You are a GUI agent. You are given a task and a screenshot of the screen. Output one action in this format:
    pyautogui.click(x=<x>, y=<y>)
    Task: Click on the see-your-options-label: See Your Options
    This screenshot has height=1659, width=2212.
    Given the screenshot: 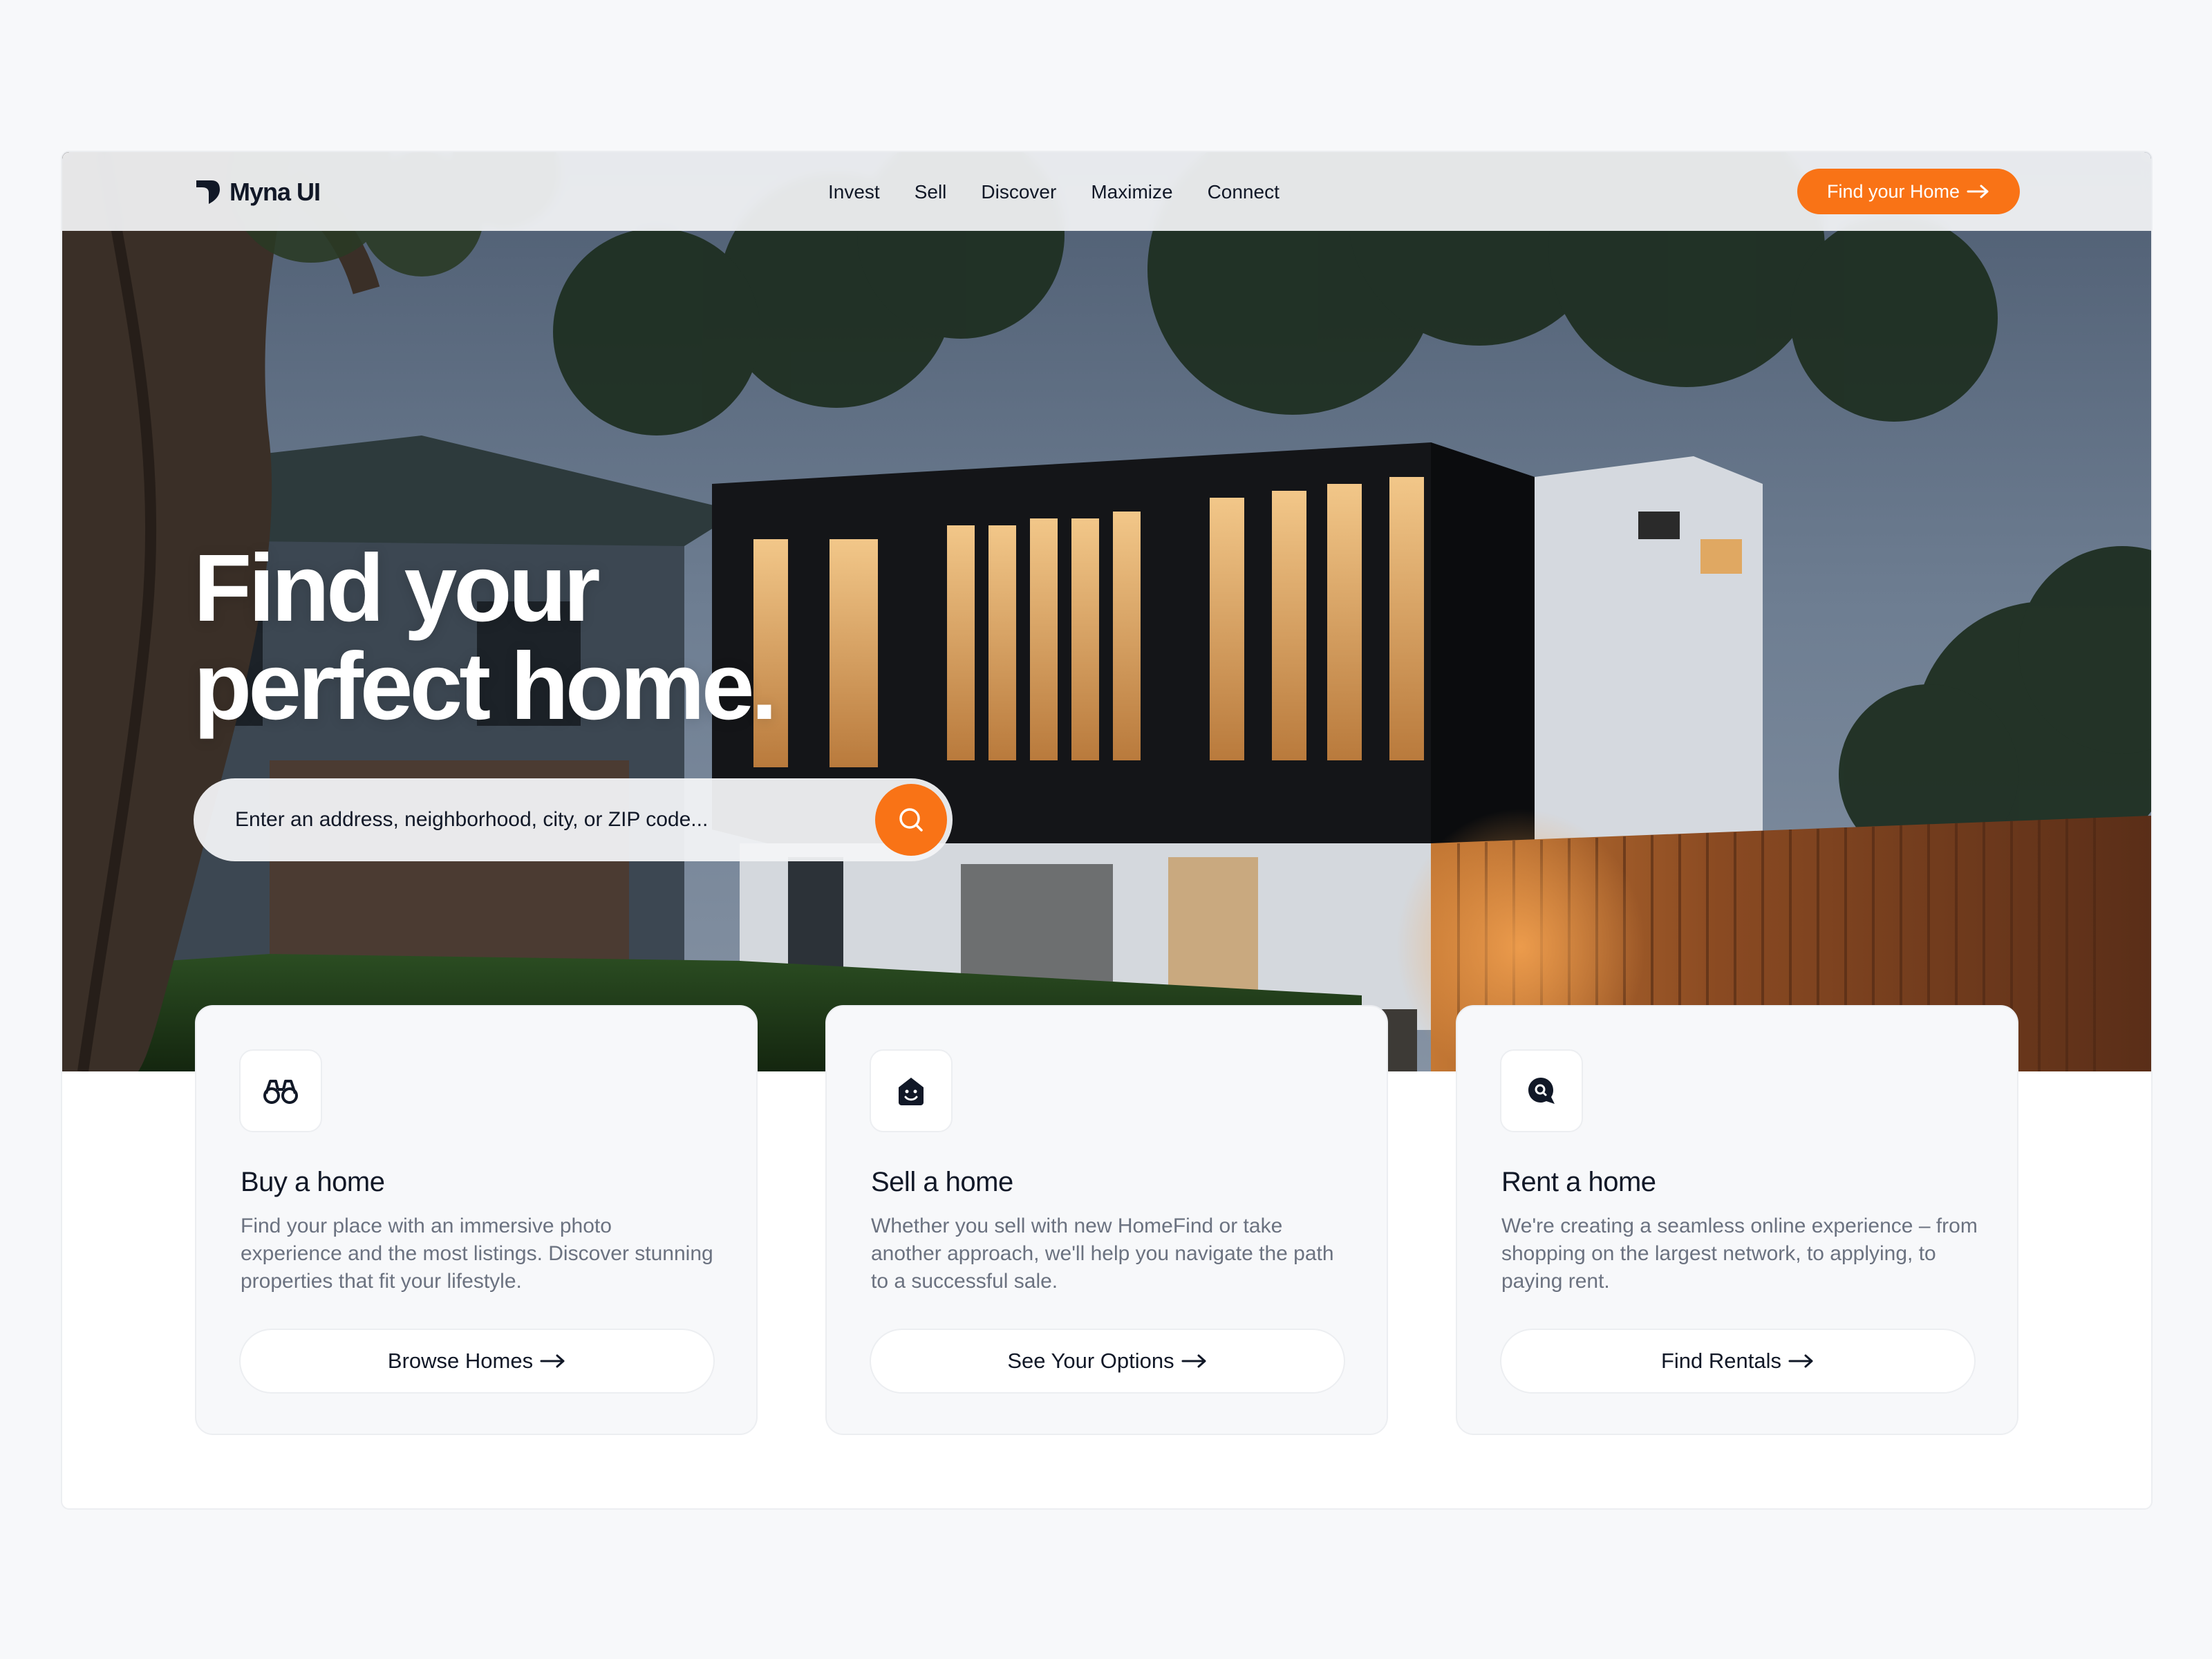 What is the action you would take?
    pyautogui.click(x=1090, y=1361)
    